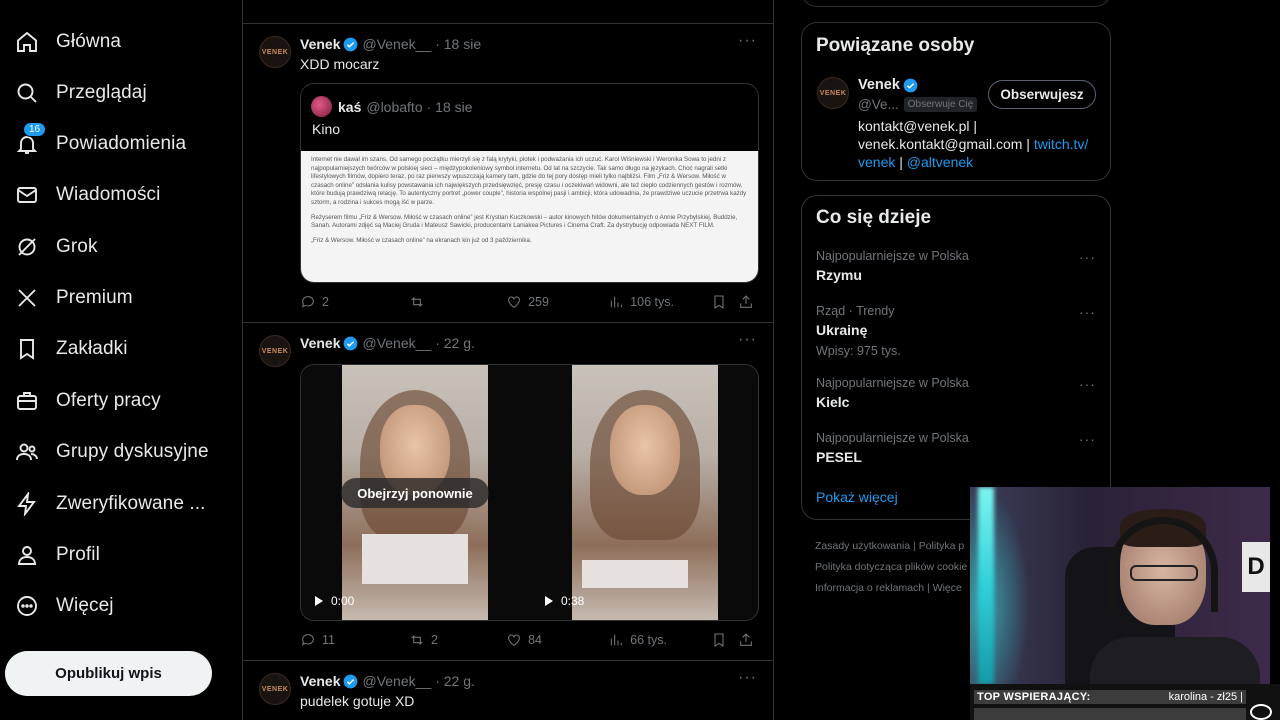  I want to click on quote-text: Kino, so click(326, 129).